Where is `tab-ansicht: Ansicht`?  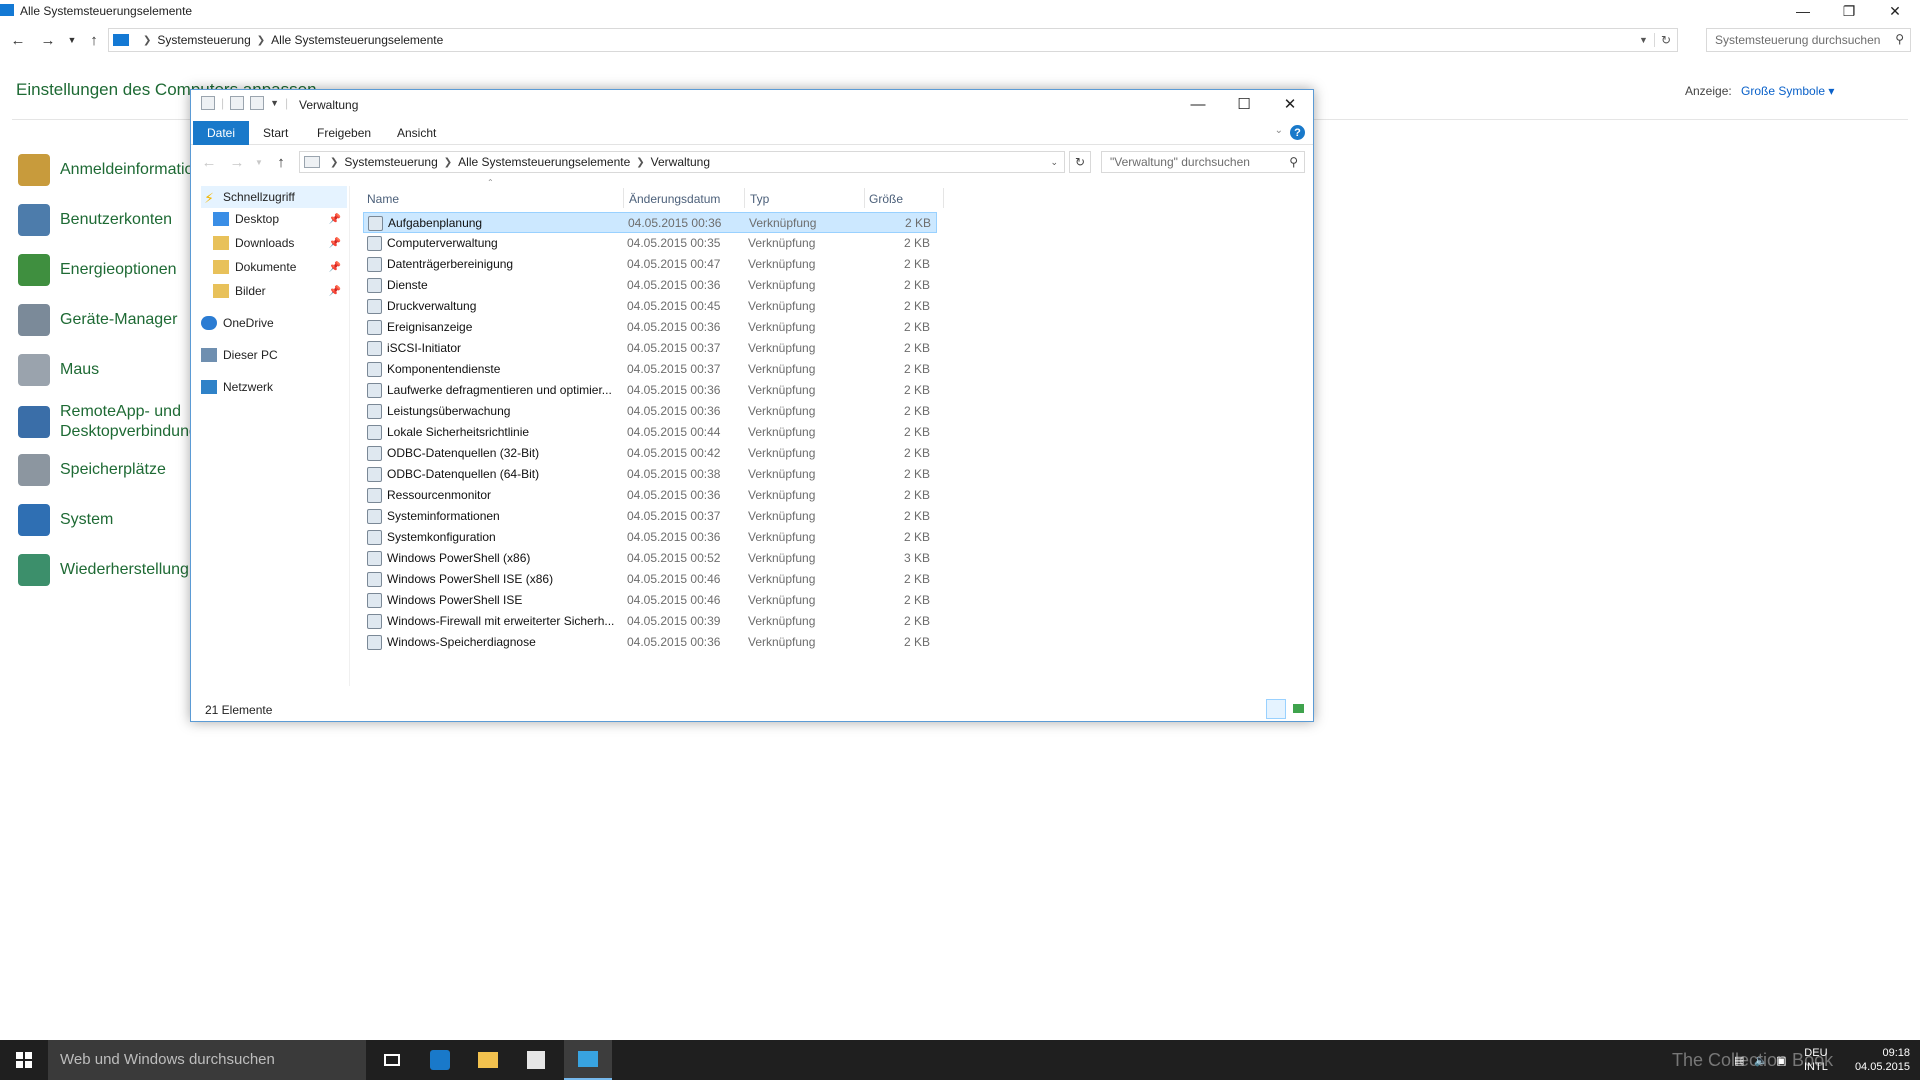 tab-ansicht: Ansicht is located at coordinates (416, 133).